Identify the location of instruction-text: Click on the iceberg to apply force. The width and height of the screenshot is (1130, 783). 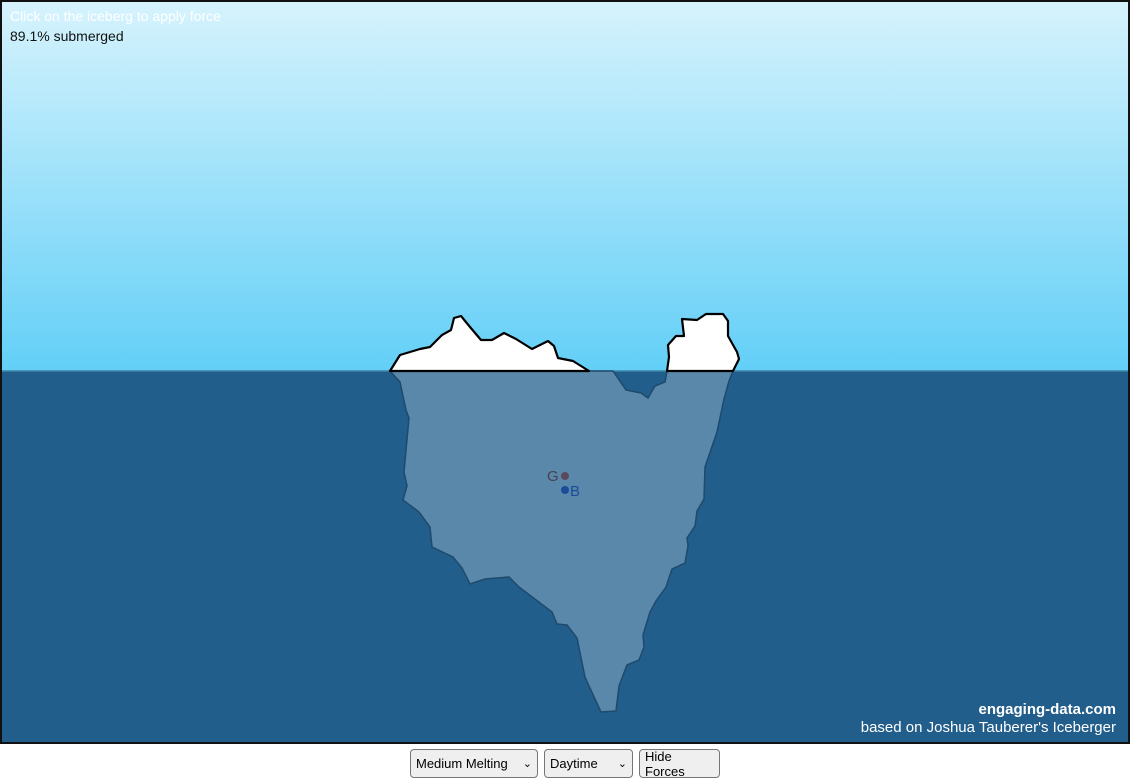
(115, 16).